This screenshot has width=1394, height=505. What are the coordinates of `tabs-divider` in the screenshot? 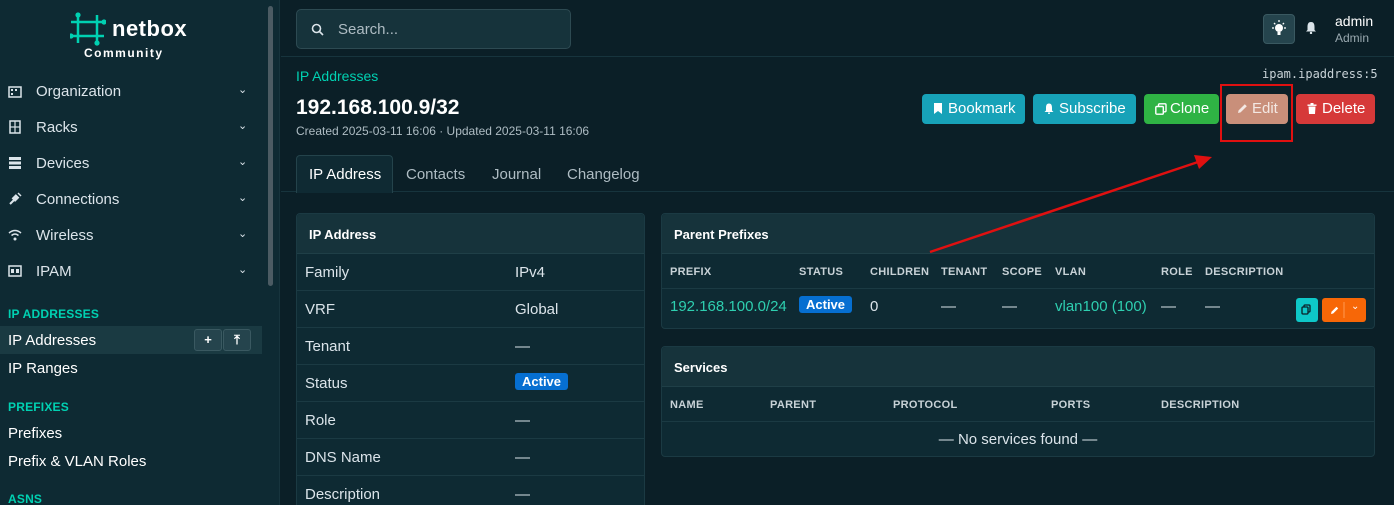 It's located at (837, 191).